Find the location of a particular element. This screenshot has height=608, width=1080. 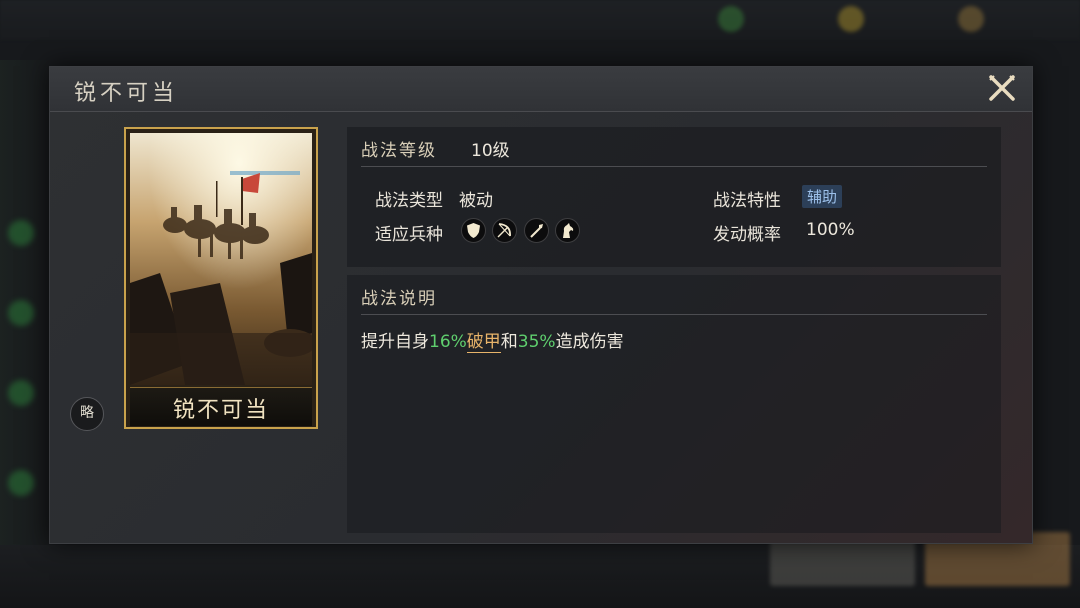

tactic-card-name: 锐不可当 is located at coordinates (220, 410).